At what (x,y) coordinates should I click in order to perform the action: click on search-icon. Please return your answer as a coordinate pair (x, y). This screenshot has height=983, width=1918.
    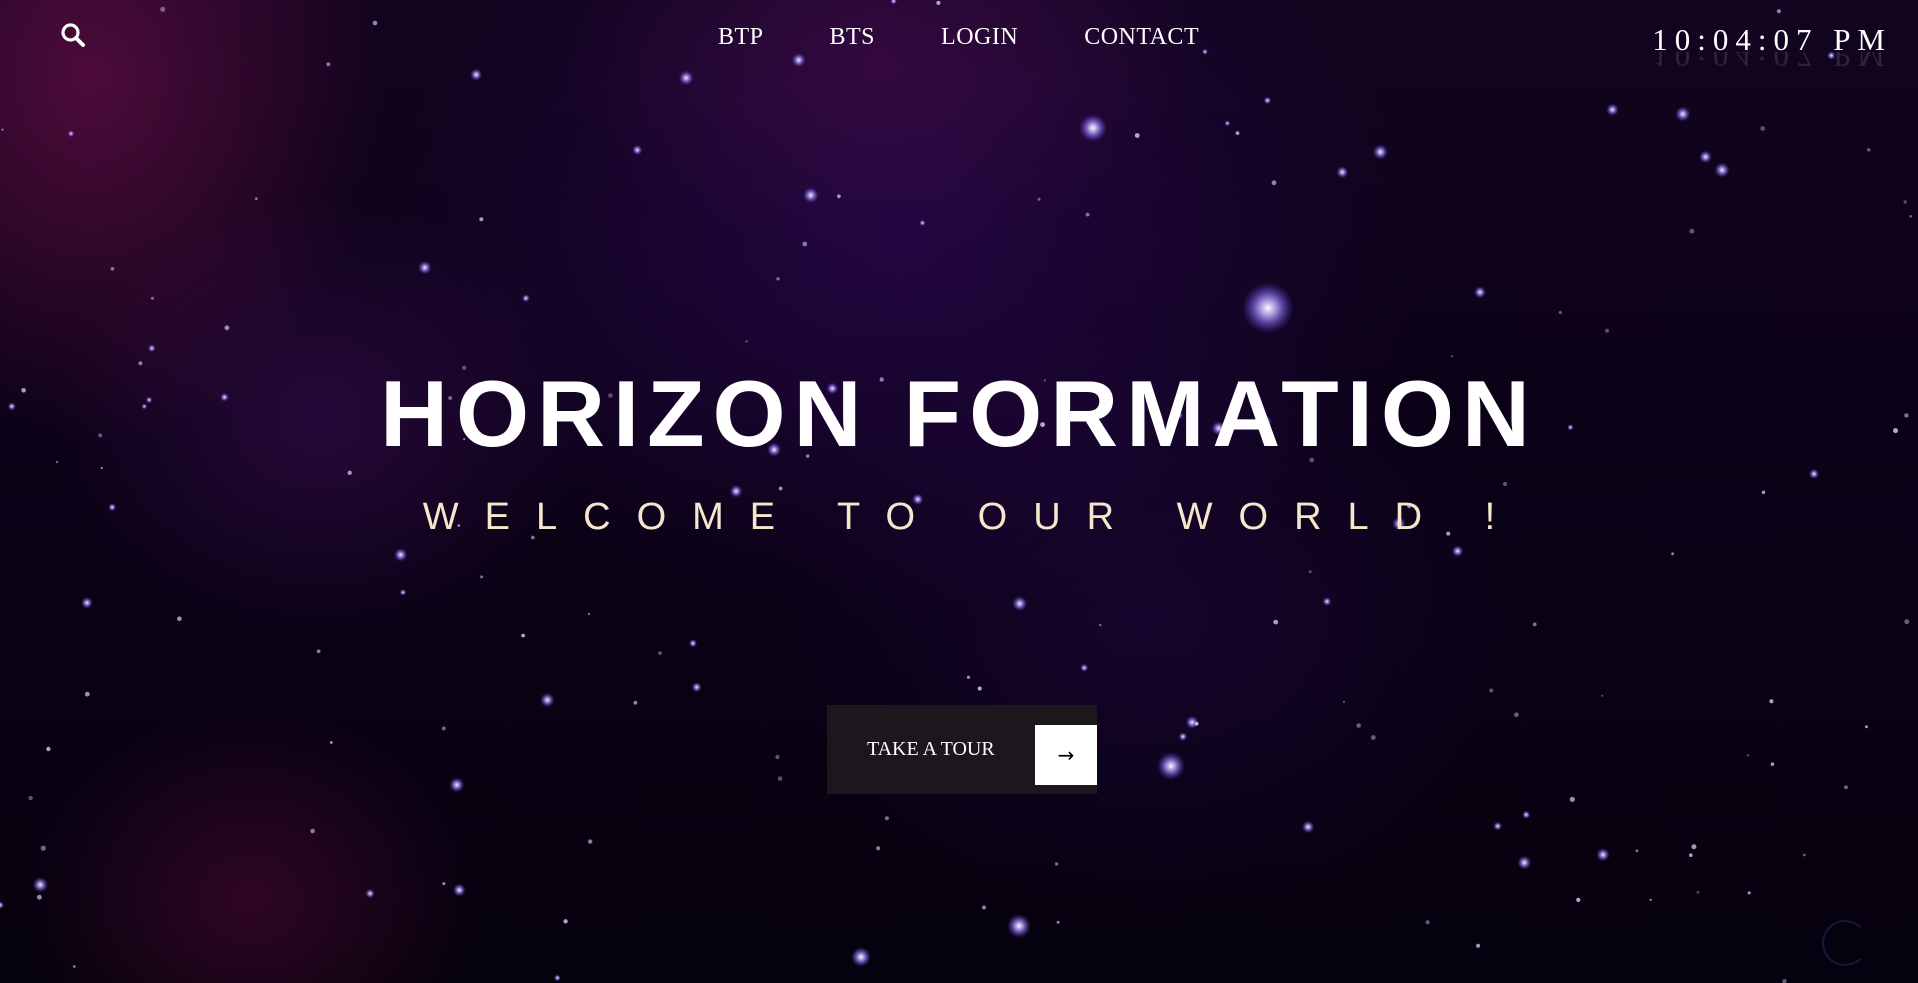
    Looking at the image, I should click on (73, 35).